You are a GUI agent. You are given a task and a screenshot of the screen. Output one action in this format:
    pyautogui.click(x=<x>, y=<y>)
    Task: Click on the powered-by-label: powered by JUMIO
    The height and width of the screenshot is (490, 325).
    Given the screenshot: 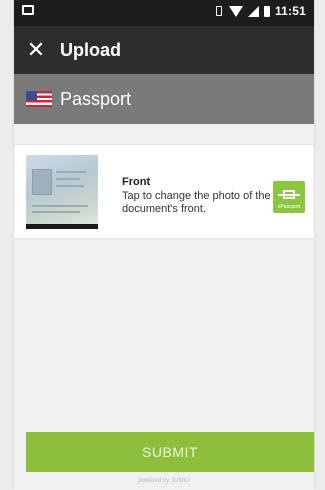 What is the action you would take?
    pyautogui.click(x=164, y=481)
    